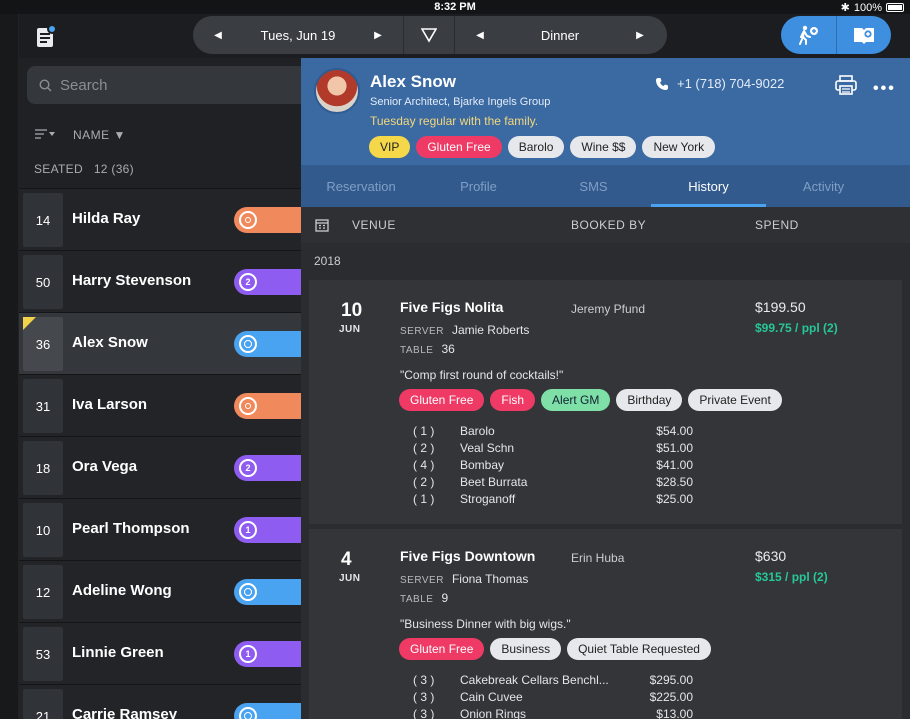  What do you see at coordinates (719, 83) in the screenshot?
I see `phone-link: +1 (718) 704-9022` at bounding box center [719, 83].